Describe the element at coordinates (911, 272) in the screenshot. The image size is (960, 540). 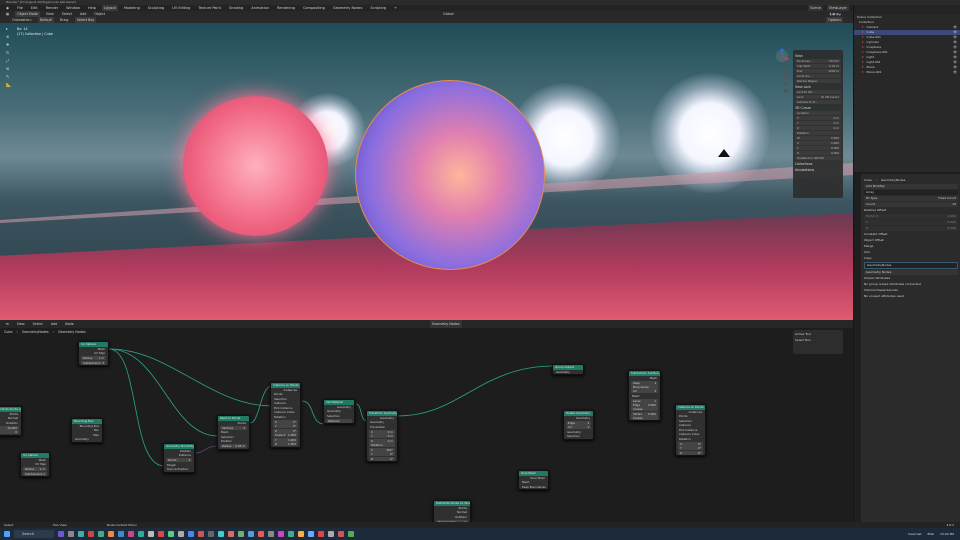
I see `node-group-selector: Geometry Nodes` at that location.